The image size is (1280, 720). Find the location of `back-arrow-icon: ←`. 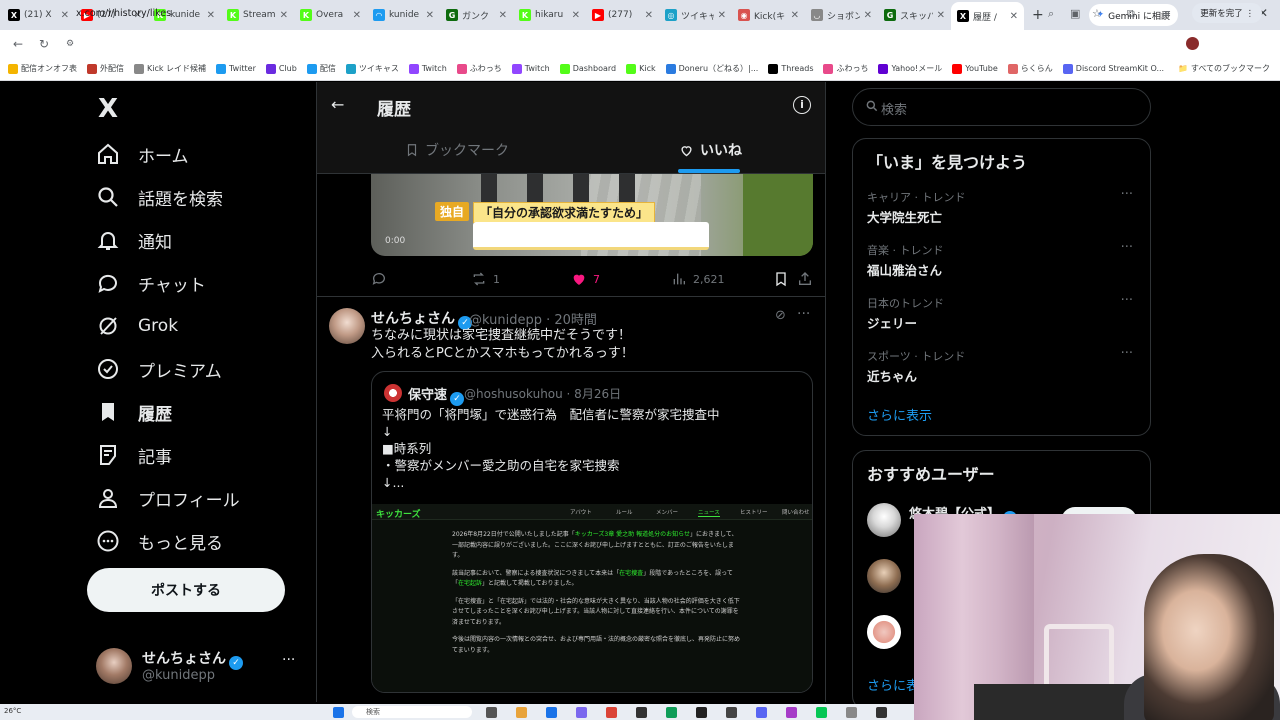

back-arrow-icon: ← is located at coordinates (337, 104).